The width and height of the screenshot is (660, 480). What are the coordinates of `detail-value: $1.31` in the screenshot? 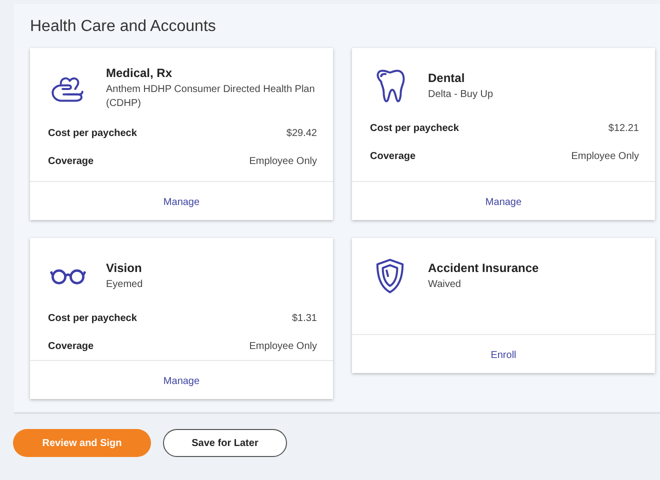 It's located at (304, 318).